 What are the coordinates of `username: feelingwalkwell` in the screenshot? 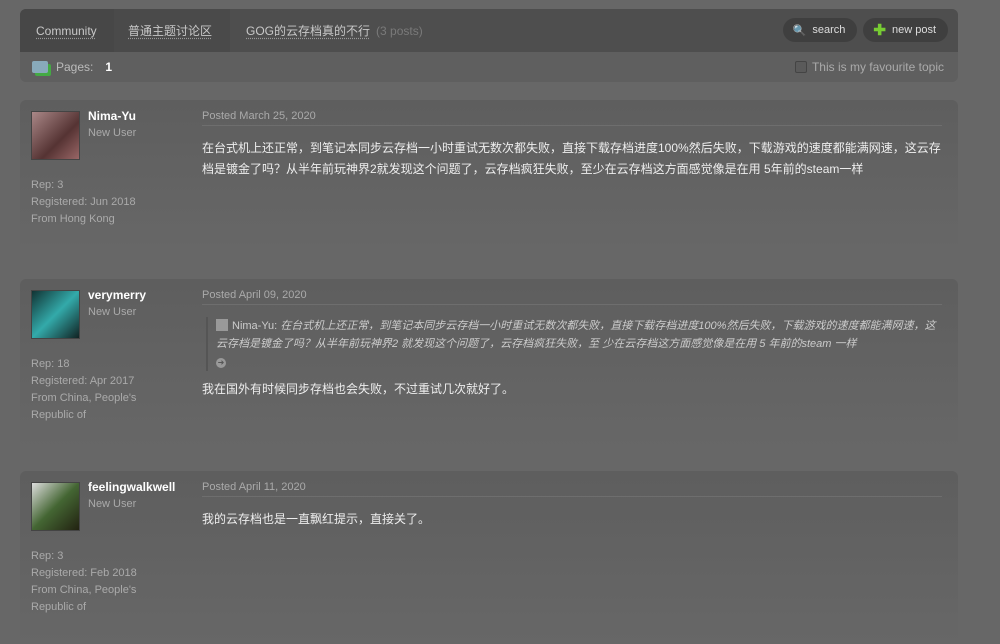 It's located at (131, 487).